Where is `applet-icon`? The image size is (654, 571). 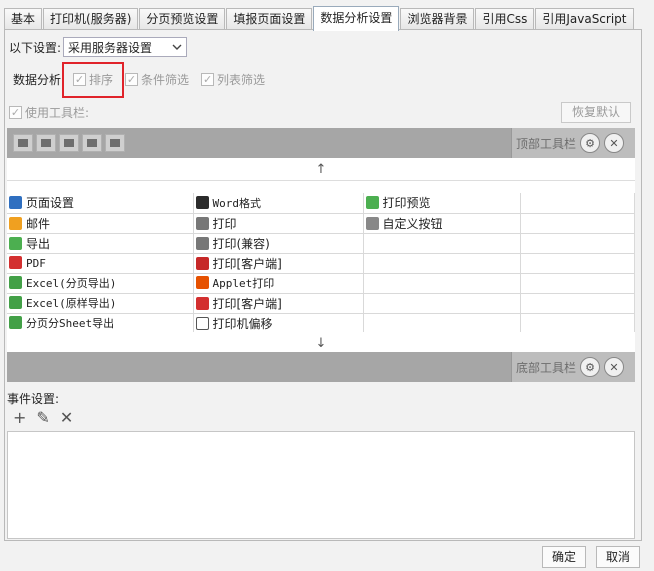 applet-icon is located at coordinates (202, 282).